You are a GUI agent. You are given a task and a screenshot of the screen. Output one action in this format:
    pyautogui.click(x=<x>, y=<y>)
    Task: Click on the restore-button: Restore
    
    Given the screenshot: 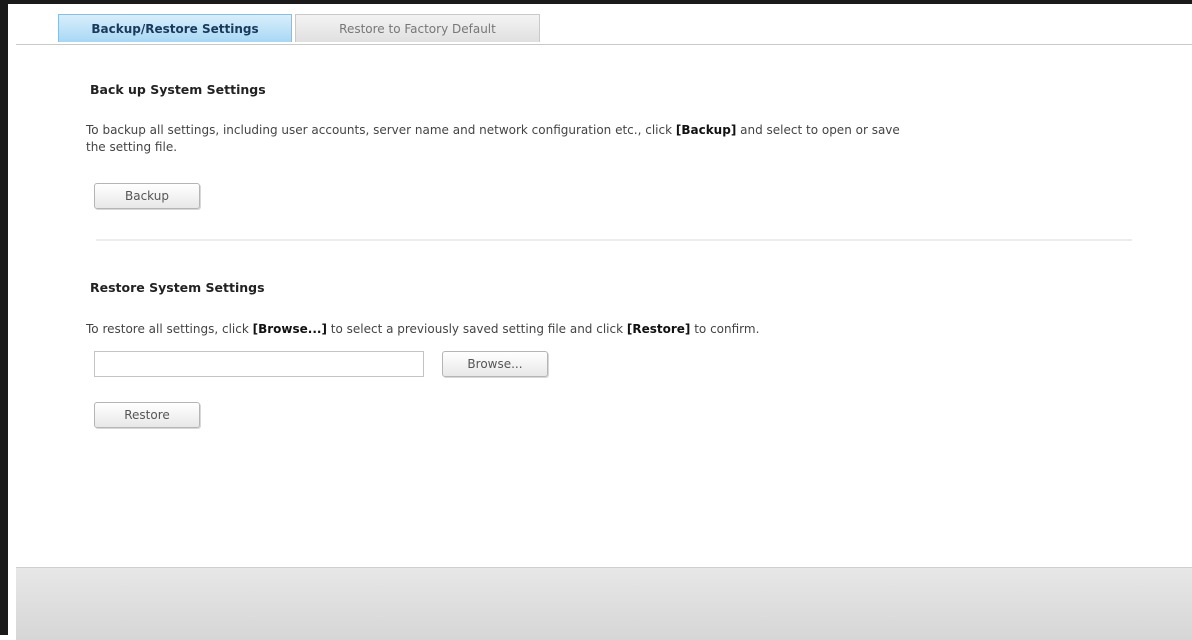 What is the action you would take?
    pyautogui.click(x=147, y=415)
    